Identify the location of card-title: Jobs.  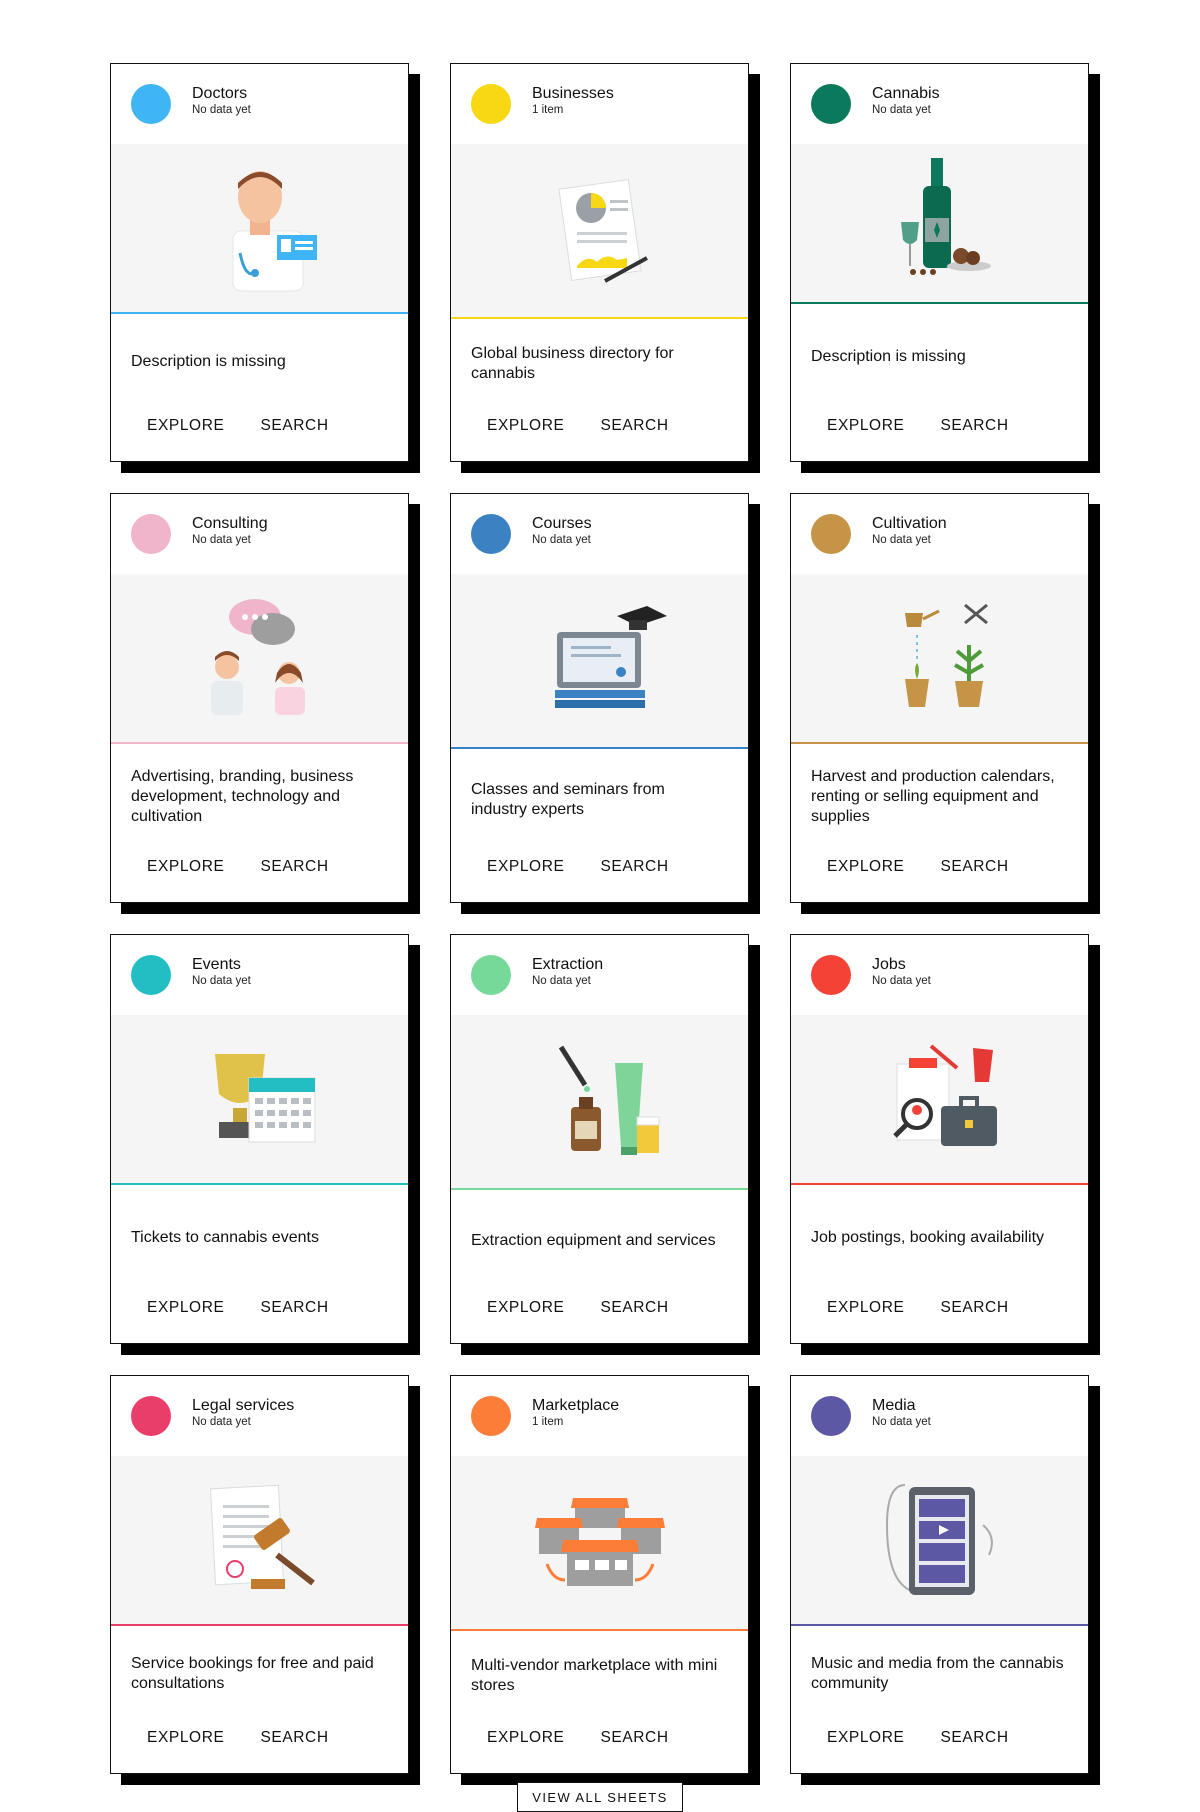
(889, 964).